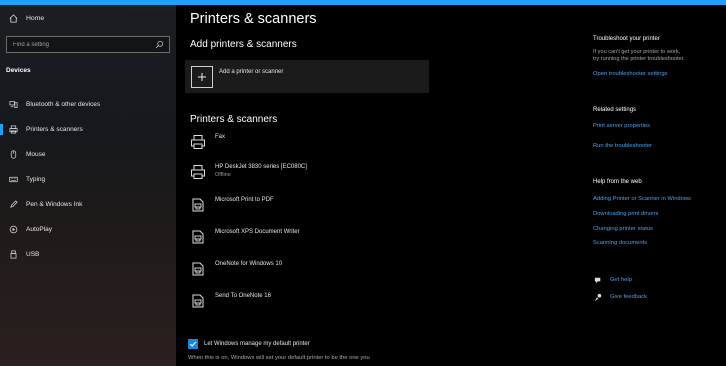 The image size is (726, 366). Describe the element at coordinates (202, 76) in the screenshot. I see `plus-icon` at that location.